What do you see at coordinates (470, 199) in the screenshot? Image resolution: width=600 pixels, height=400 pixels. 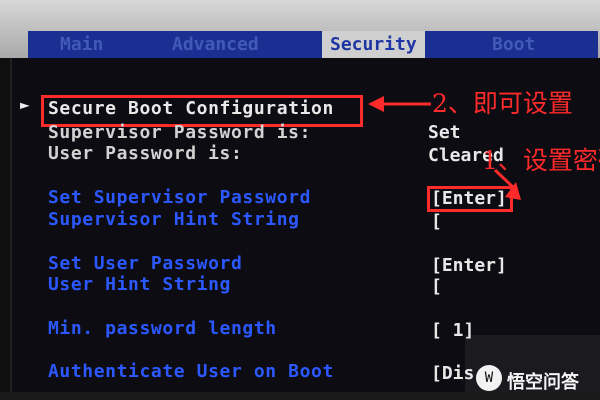 I see `highlight-box-enter` at bounding box center [470, 199].